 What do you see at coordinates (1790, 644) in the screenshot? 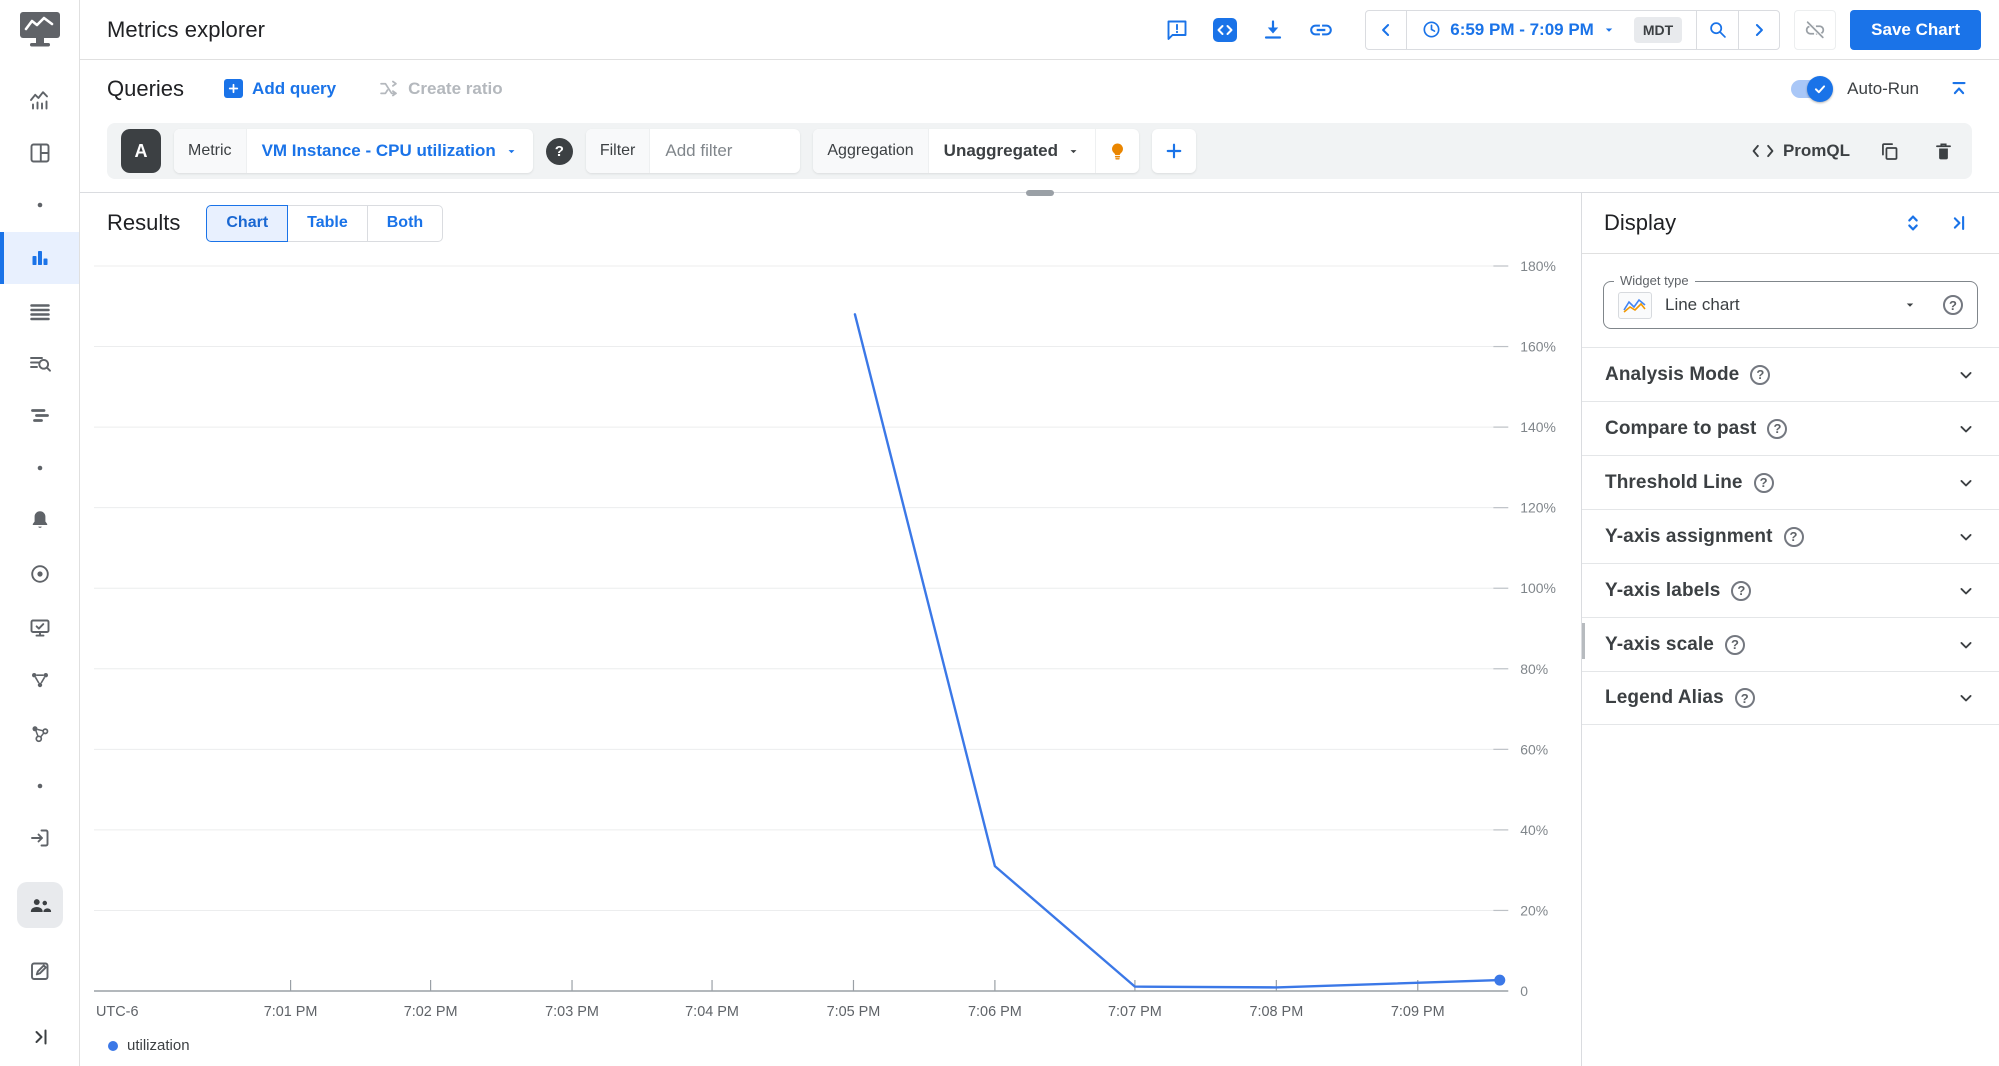
I see `section-y-axis-scale: Y-axis scale` at bounding box center [1790, 644].